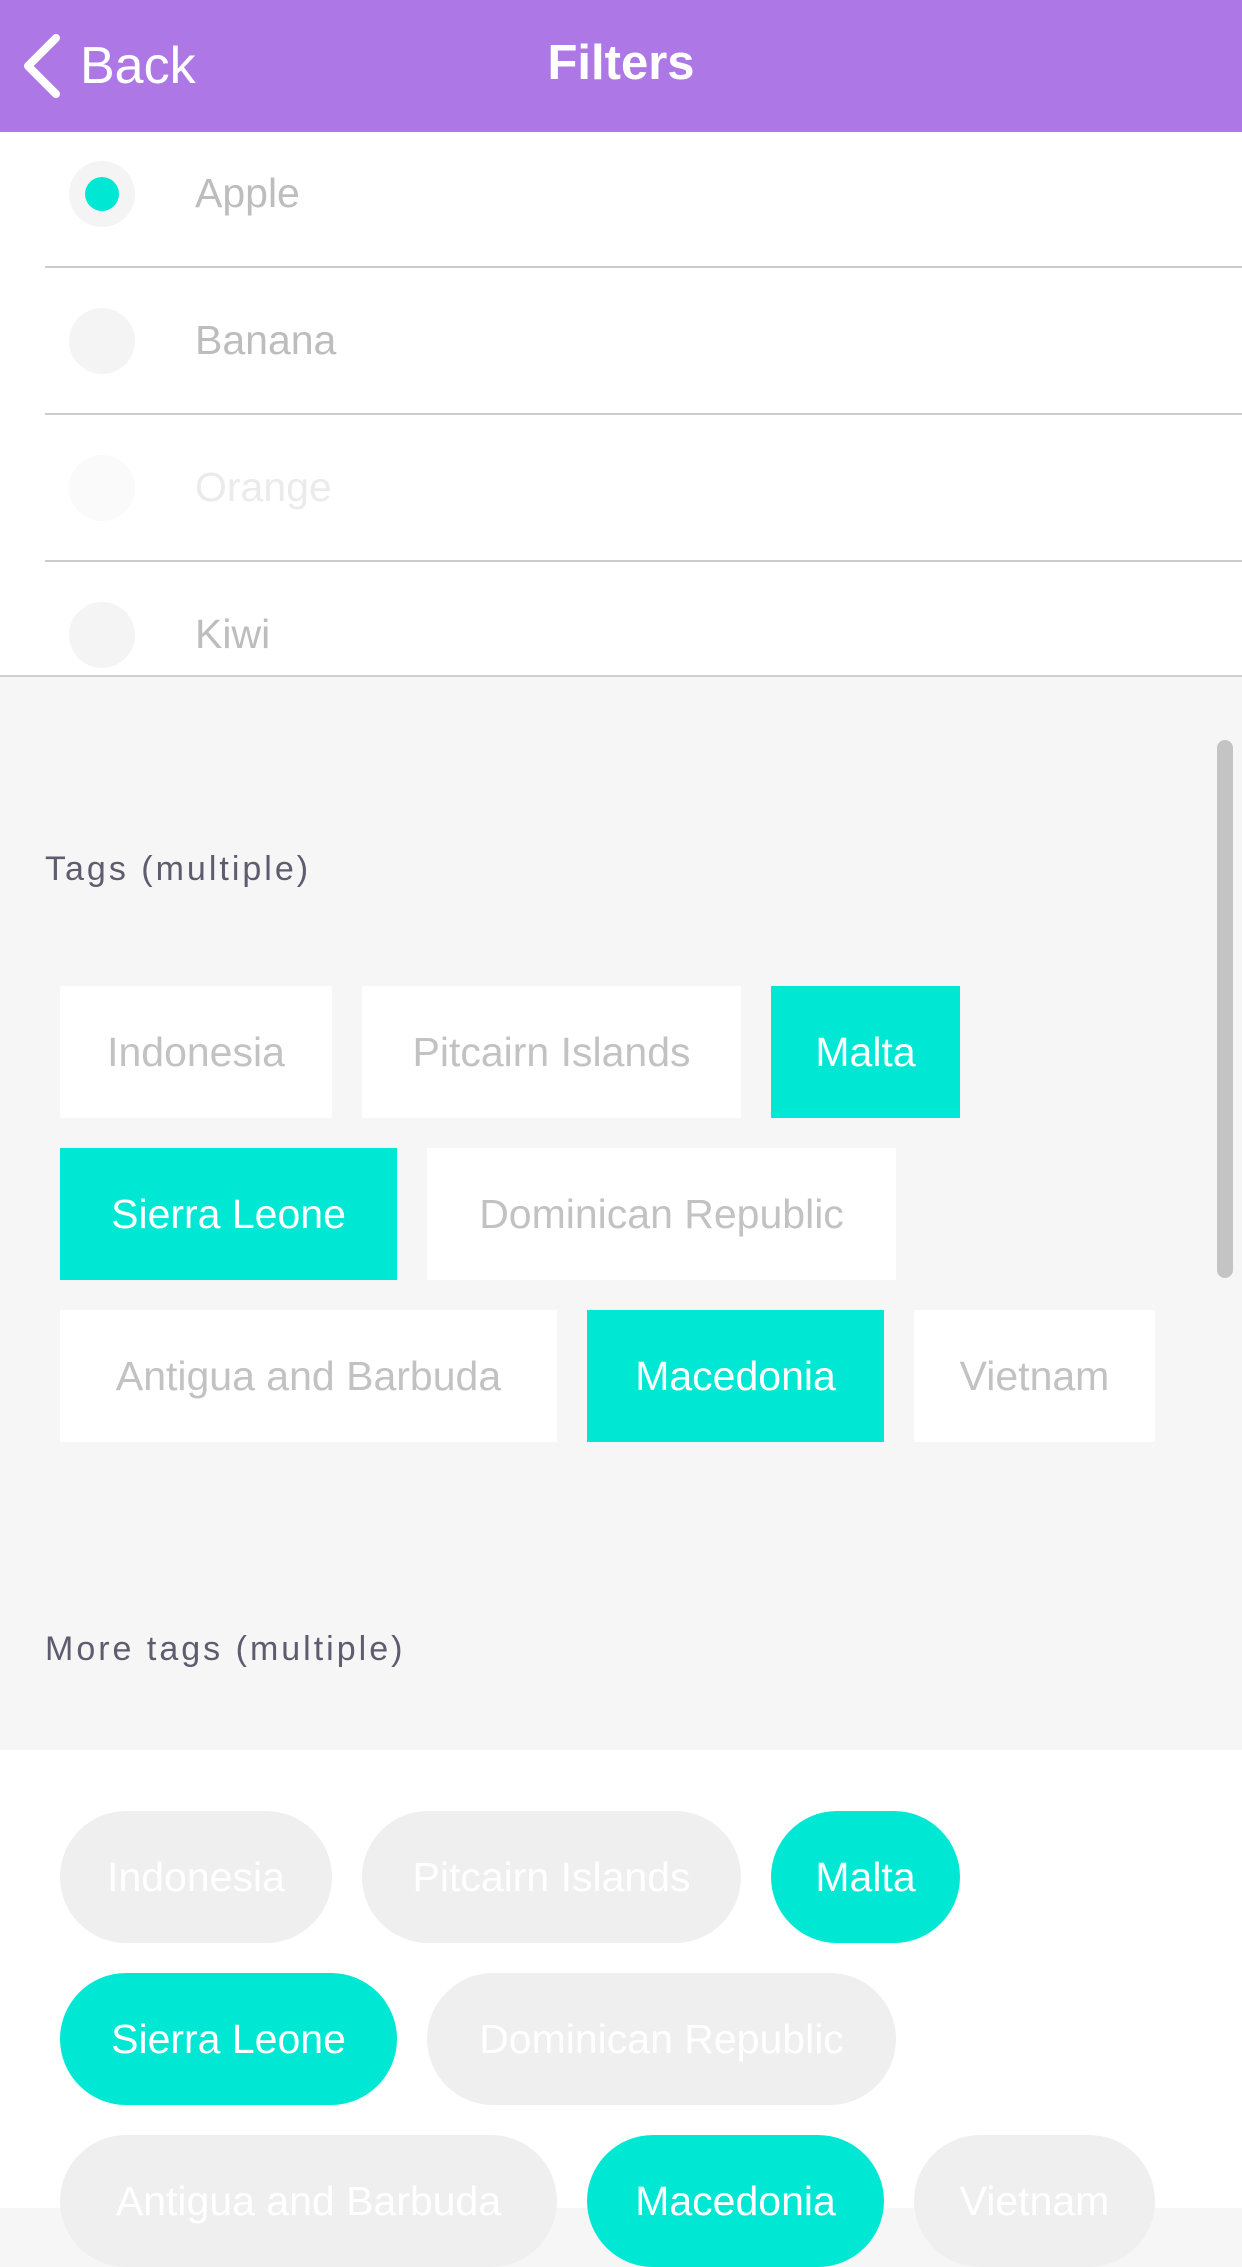 The height and width of the screenshot is (2267, 1242). What do you see at coordinates (661, 2039) in the screenshot?
I see `more-tag-dominican-republic: Dominican Republic` at bounding box center [661, 2039].